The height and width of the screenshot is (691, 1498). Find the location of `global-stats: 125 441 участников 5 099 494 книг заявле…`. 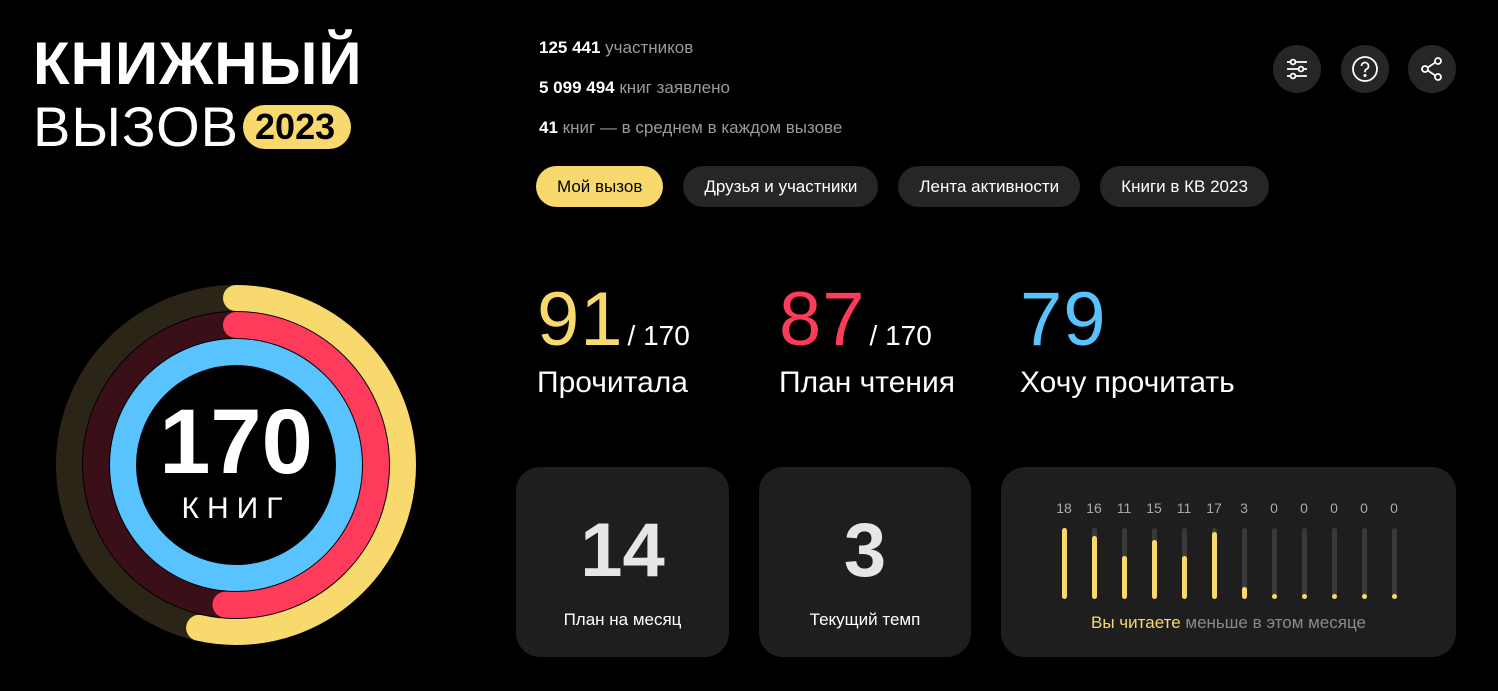

global-stats: 125 441 участников 5 099 494 книг заявле… is located at coordinates (690, 98).